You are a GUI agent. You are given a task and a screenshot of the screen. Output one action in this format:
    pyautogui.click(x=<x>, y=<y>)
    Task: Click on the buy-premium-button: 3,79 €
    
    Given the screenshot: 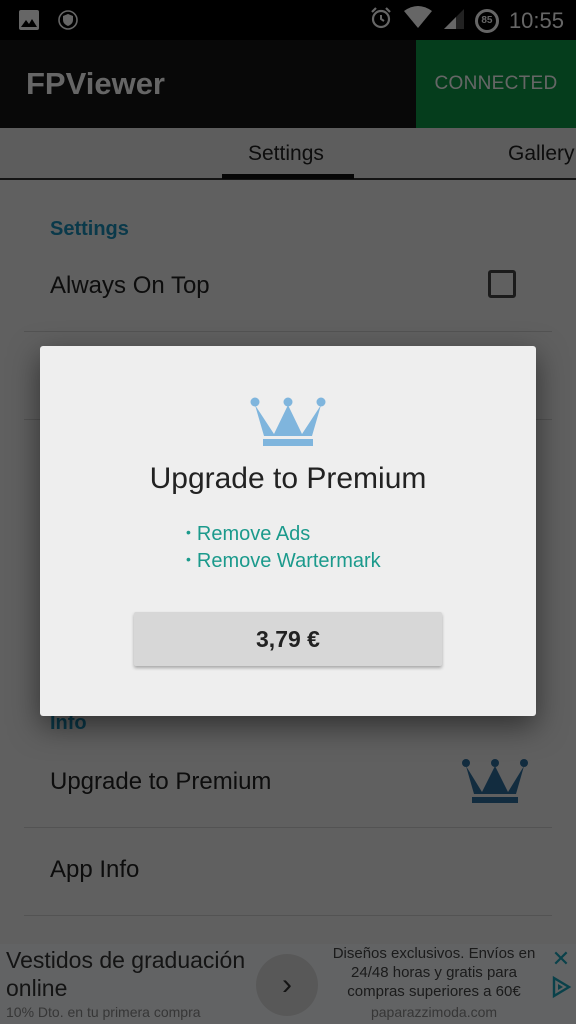 What is the action you would take?
    pyautogui.click(x=288, y=639)
    